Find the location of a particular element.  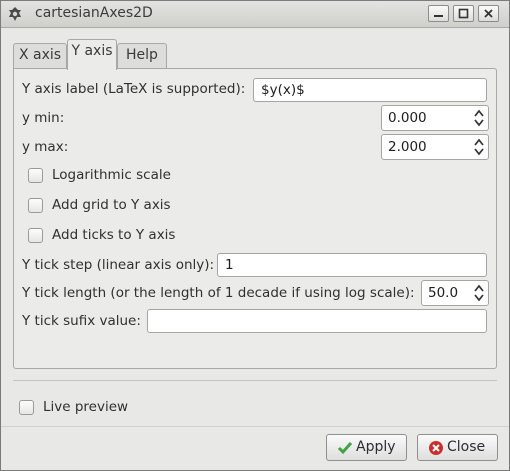

tick-step-input: 1 is located at coordinates (352, 265).